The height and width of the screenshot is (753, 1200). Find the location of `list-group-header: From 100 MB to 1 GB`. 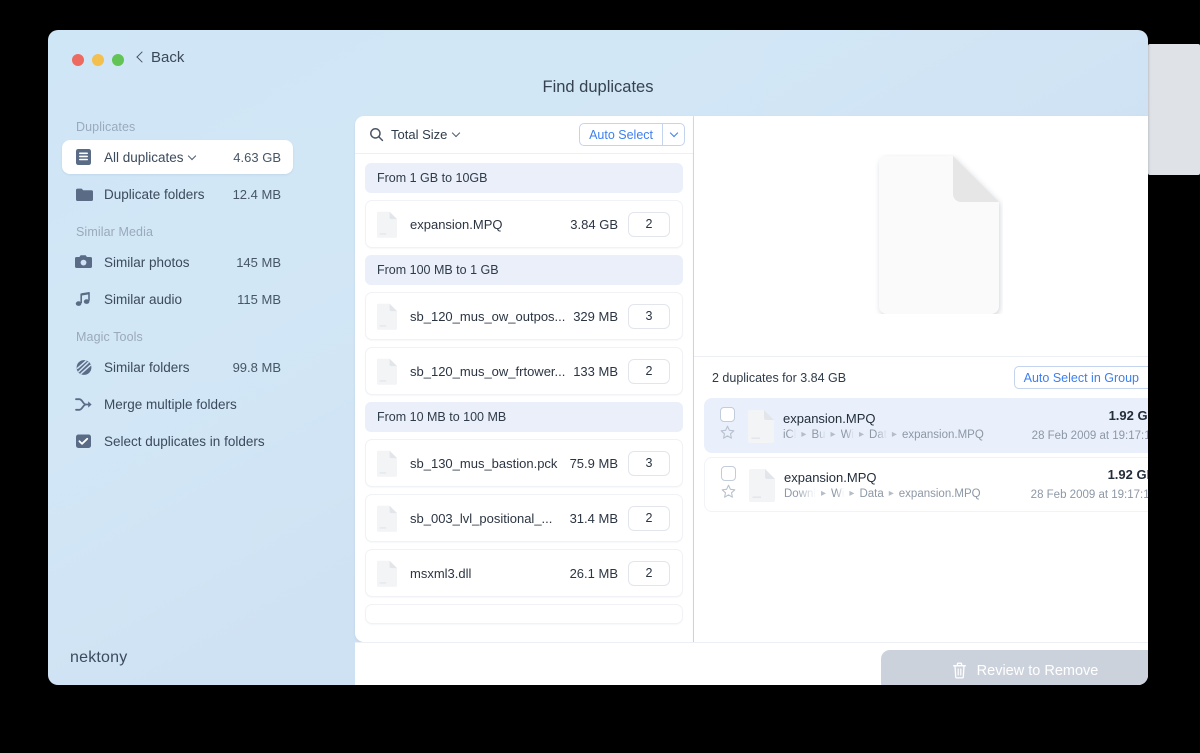

list-group-header: From 100 MB to 1 GB is located at coordinates (524, 270).